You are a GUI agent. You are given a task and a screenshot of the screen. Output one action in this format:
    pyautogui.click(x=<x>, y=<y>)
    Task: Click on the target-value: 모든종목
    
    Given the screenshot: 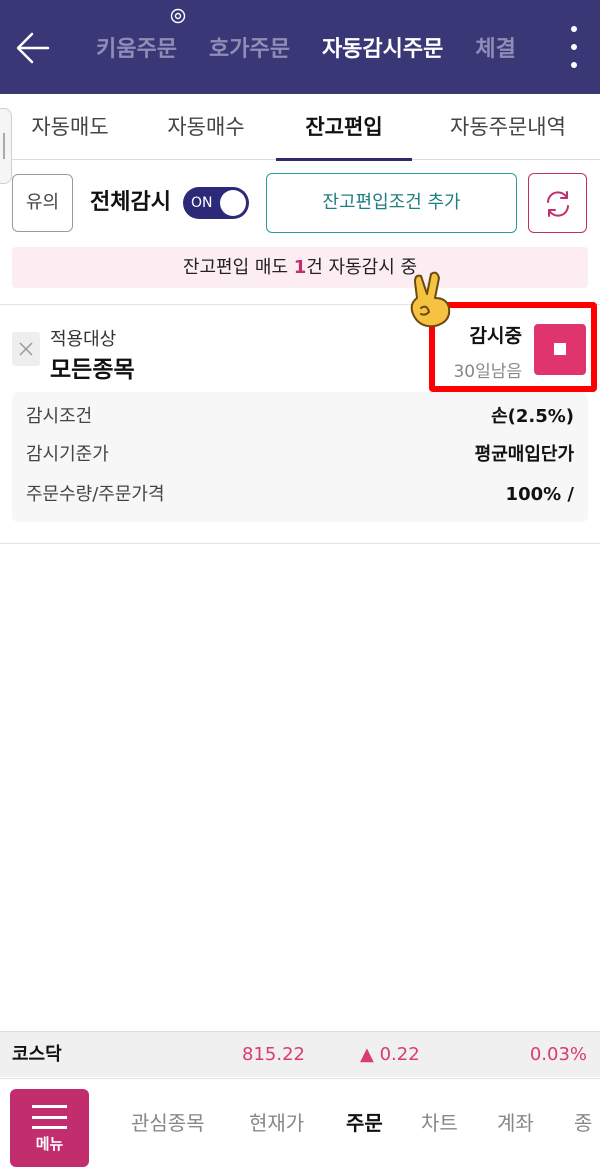 What is the action you would take?
    pyautogui.click(x=92, y=370)
    